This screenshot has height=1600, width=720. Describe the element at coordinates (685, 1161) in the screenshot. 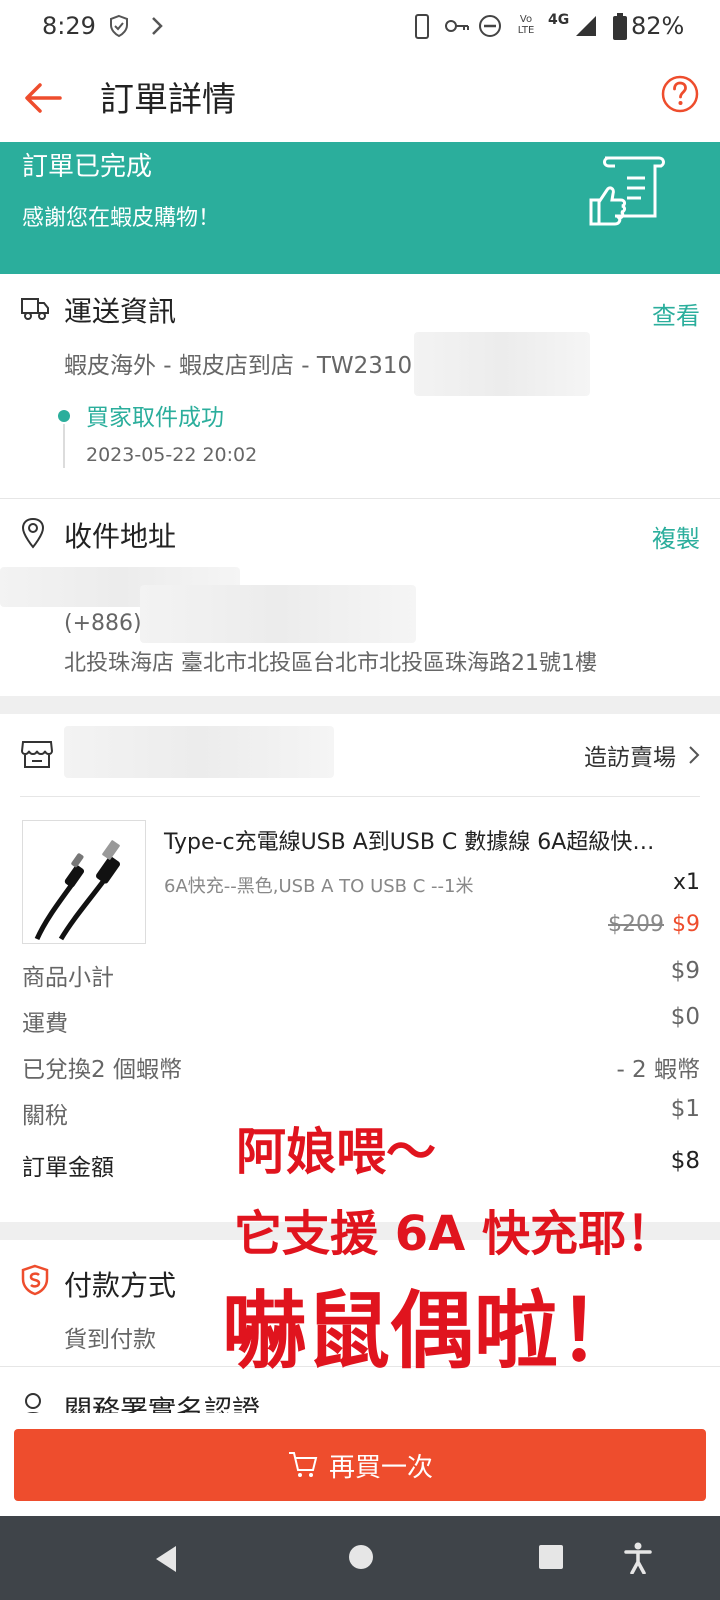

I see `order-total-value: $8` at that location.